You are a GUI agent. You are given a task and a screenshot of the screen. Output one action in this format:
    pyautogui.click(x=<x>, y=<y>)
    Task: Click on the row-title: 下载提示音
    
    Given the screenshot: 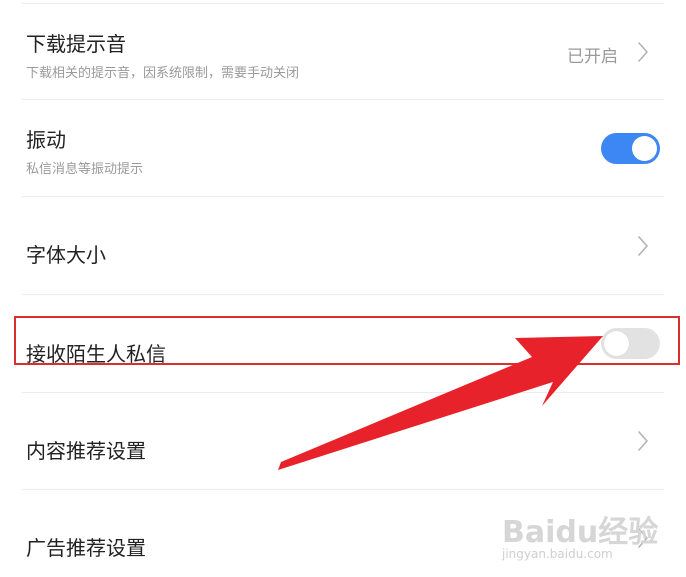 What is the action you would take?
    pyautogui.click(x=76, y=44)
    